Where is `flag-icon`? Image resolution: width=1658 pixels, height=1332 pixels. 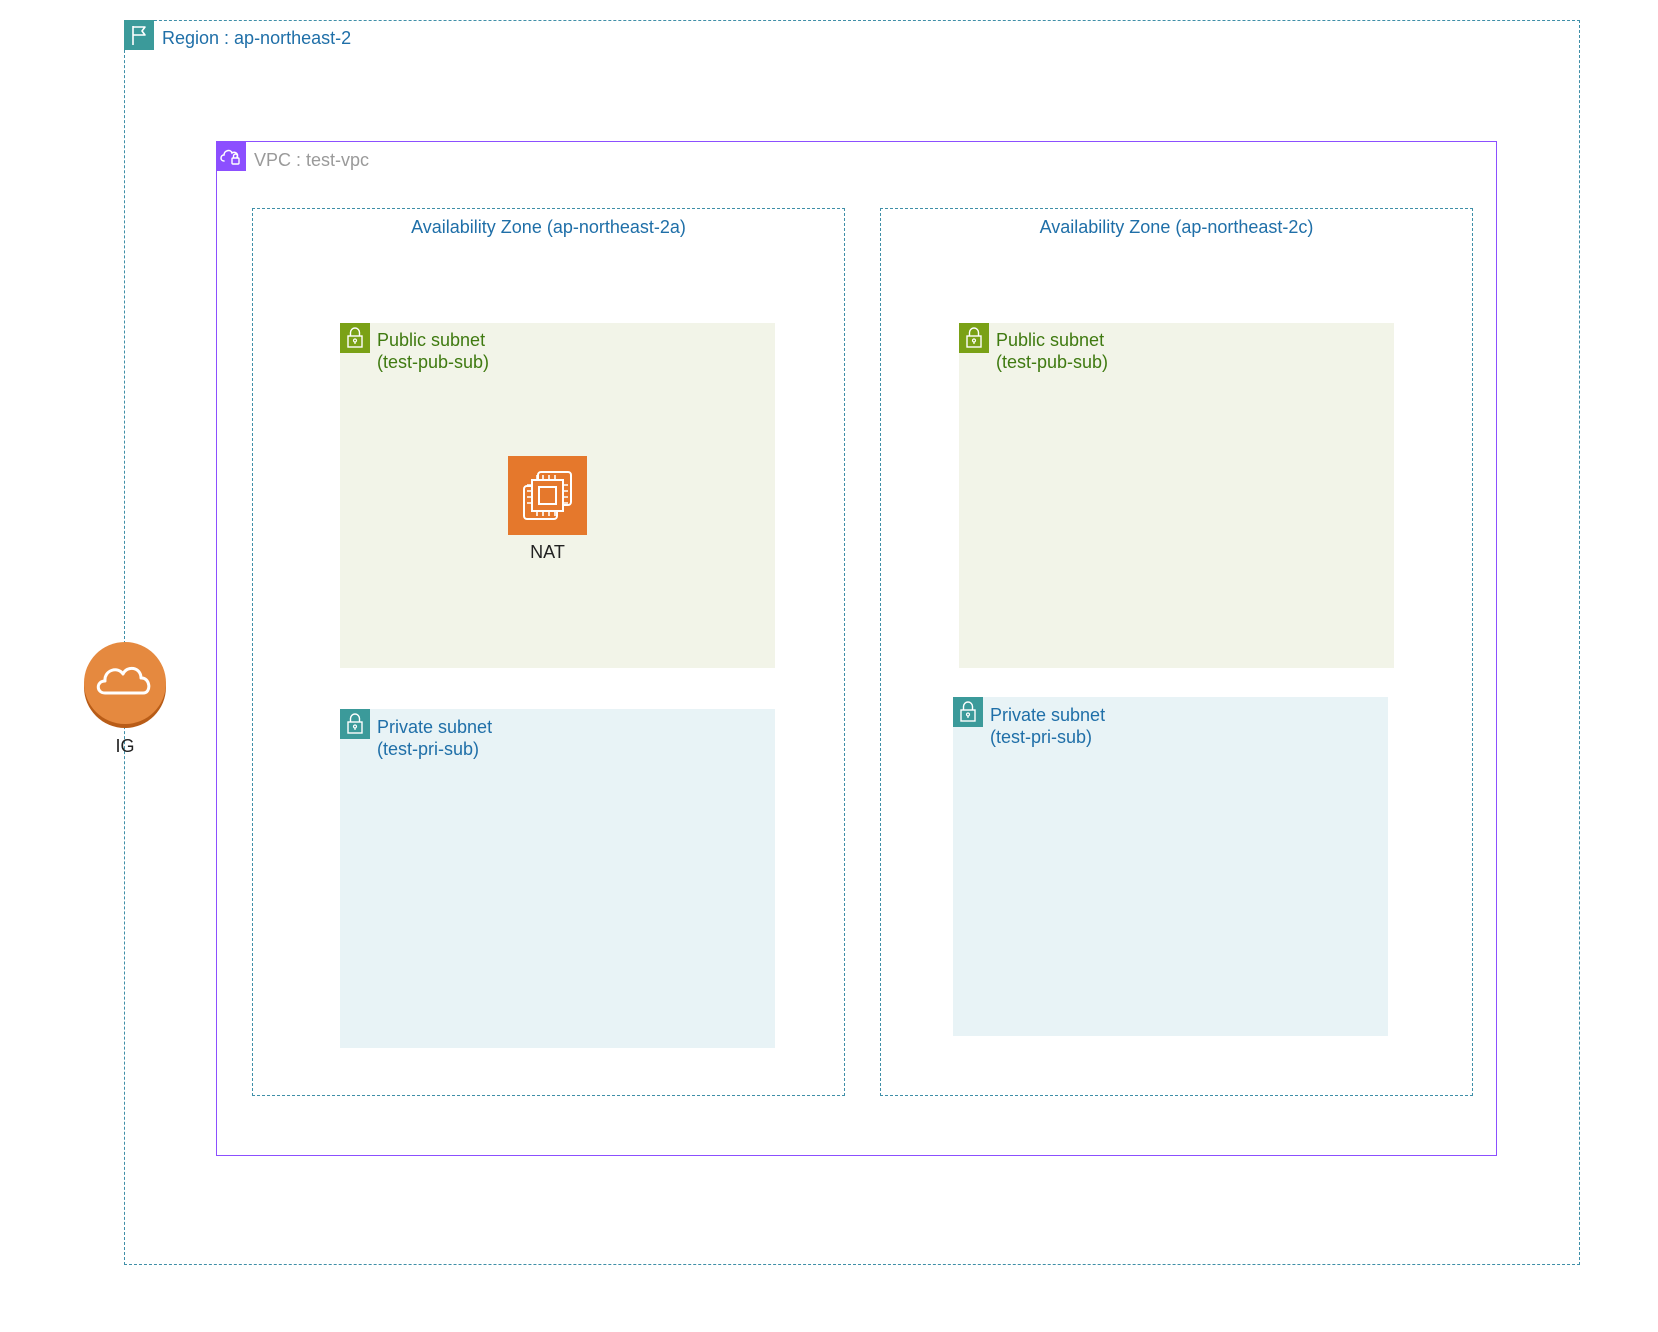
flag-icon is located at coordinates (139, 35).